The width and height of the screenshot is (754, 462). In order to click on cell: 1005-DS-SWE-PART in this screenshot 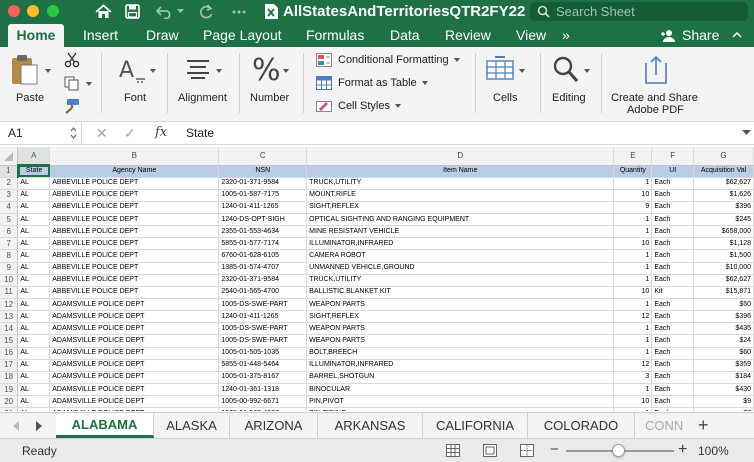, I will do `click(263, 305)`.